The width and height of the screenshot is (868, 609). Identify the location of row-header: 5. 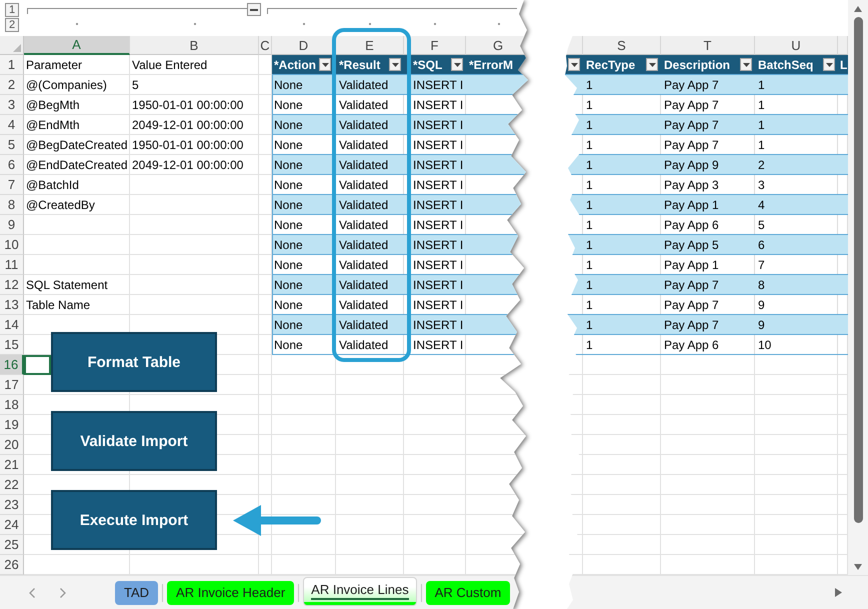
(12, 145).